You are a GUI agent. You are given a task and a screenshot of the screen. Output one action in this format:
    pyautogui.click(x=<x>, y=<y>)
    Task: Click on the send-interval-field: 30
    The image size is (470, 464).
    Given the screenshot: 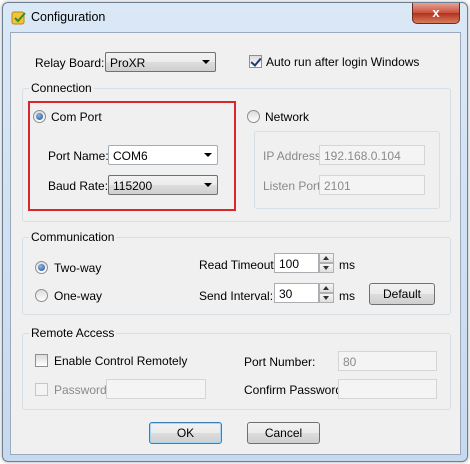 What is the action you would take?
    pyautogui.click(x=296, y=293)
    